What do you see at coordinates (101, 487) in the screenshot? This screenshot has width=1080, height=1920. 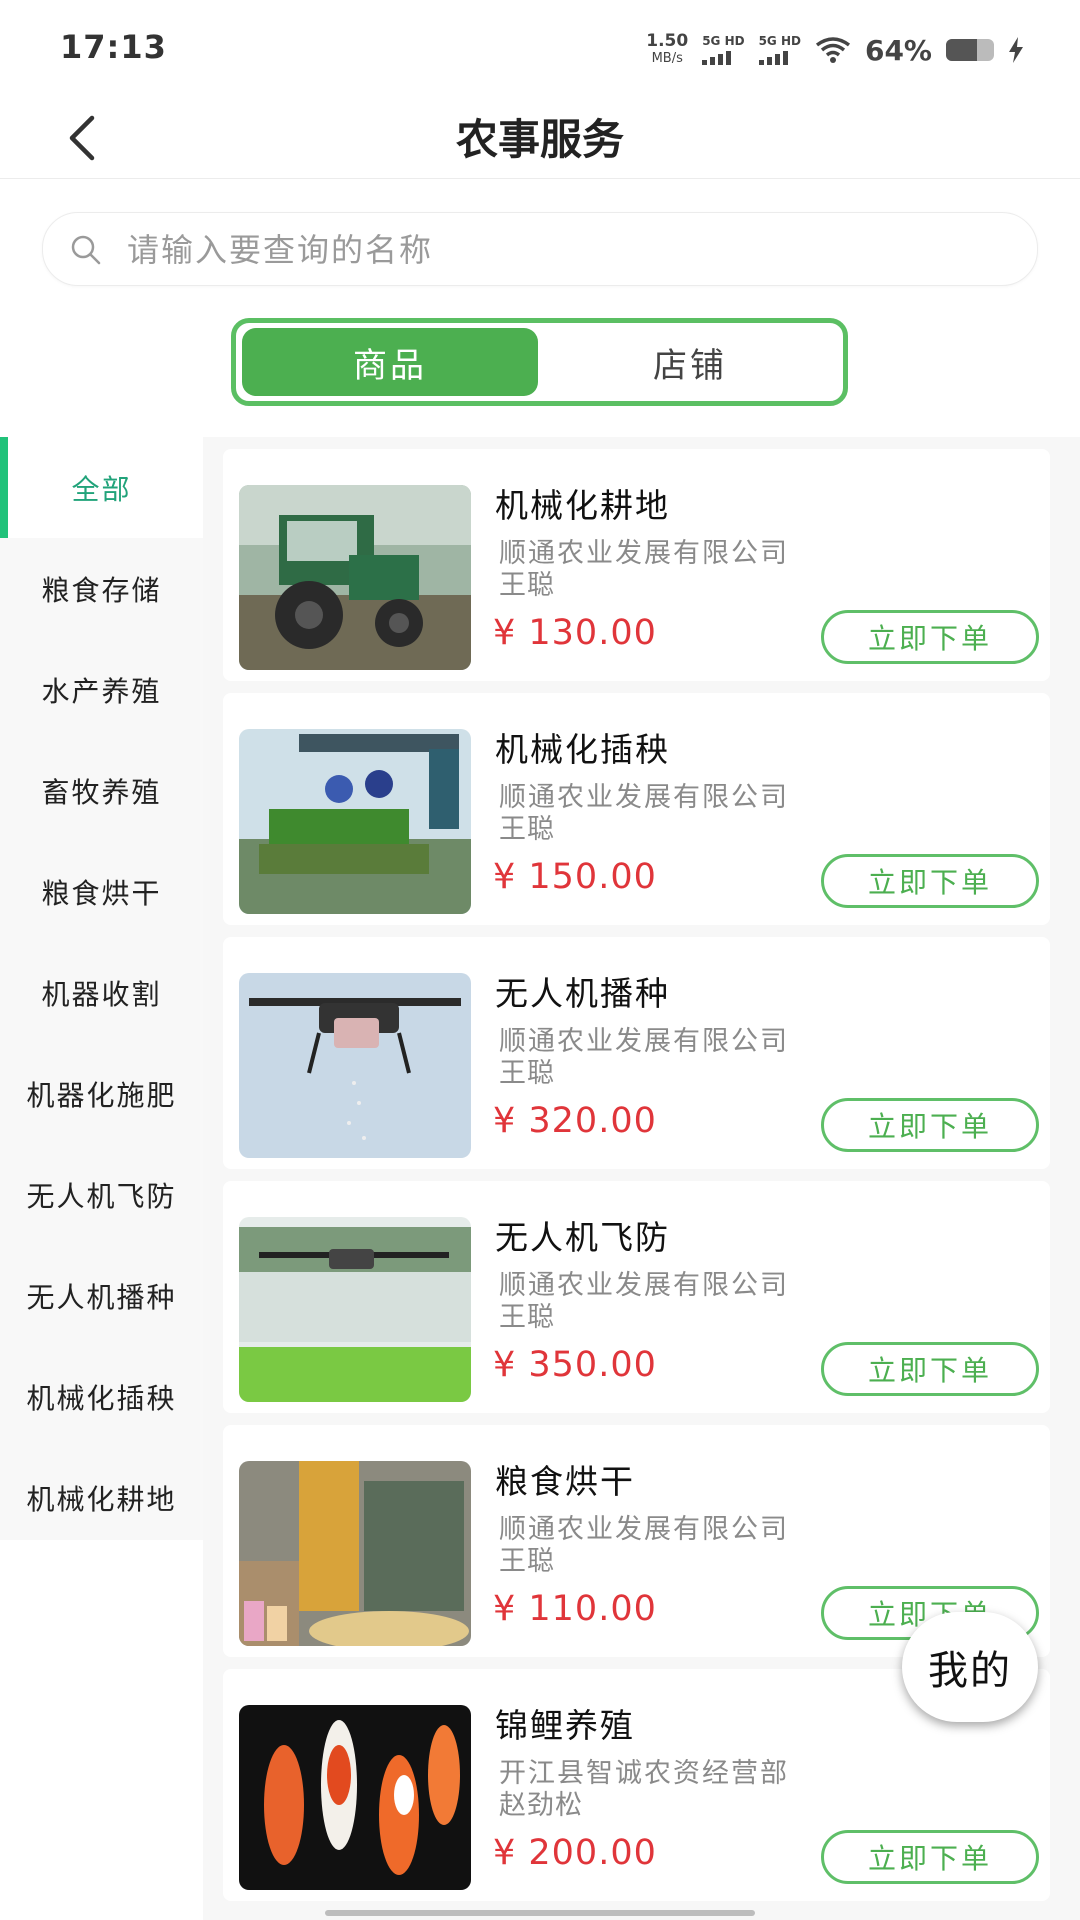 I see `sidebar-item-all: 全部` at bounding box center [101, 487].